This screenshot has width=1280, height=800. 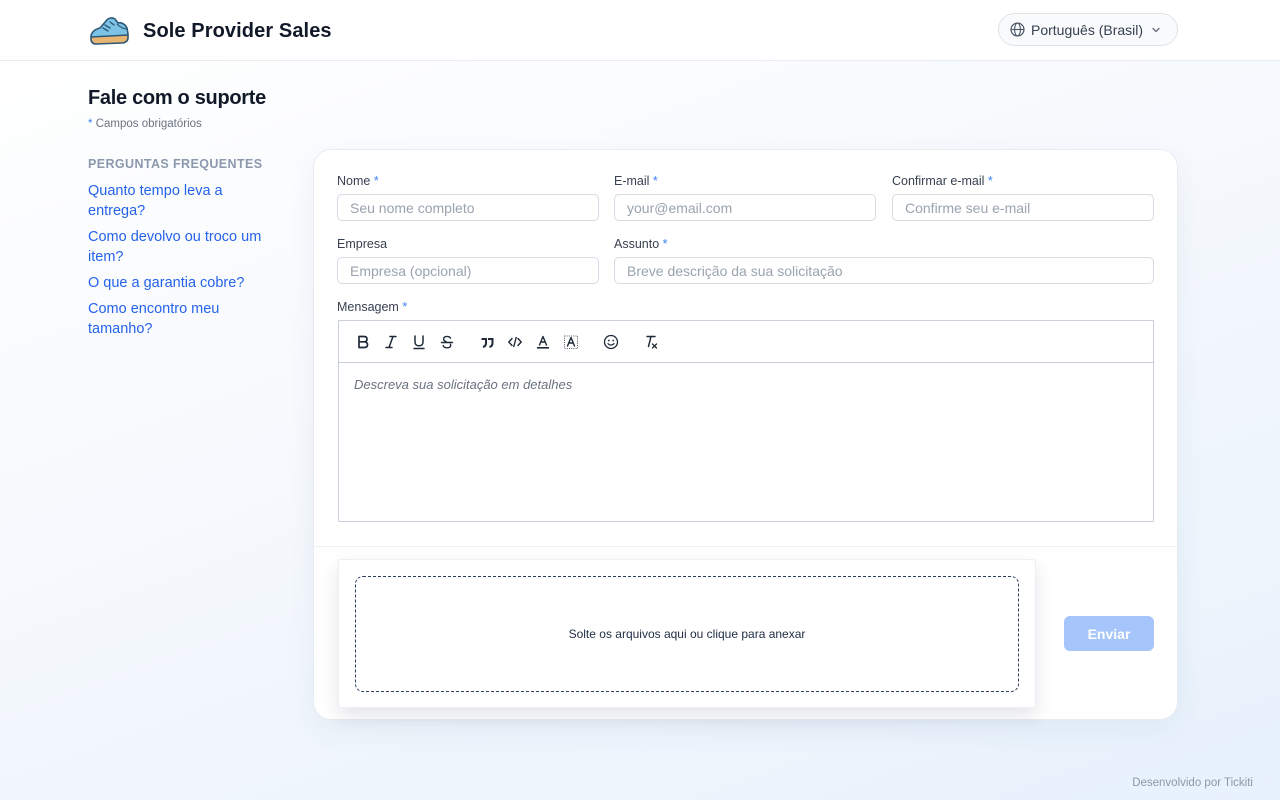 I want to click on confirm-email-label: Confirmar e-mail *, so click(x=942, y=181).